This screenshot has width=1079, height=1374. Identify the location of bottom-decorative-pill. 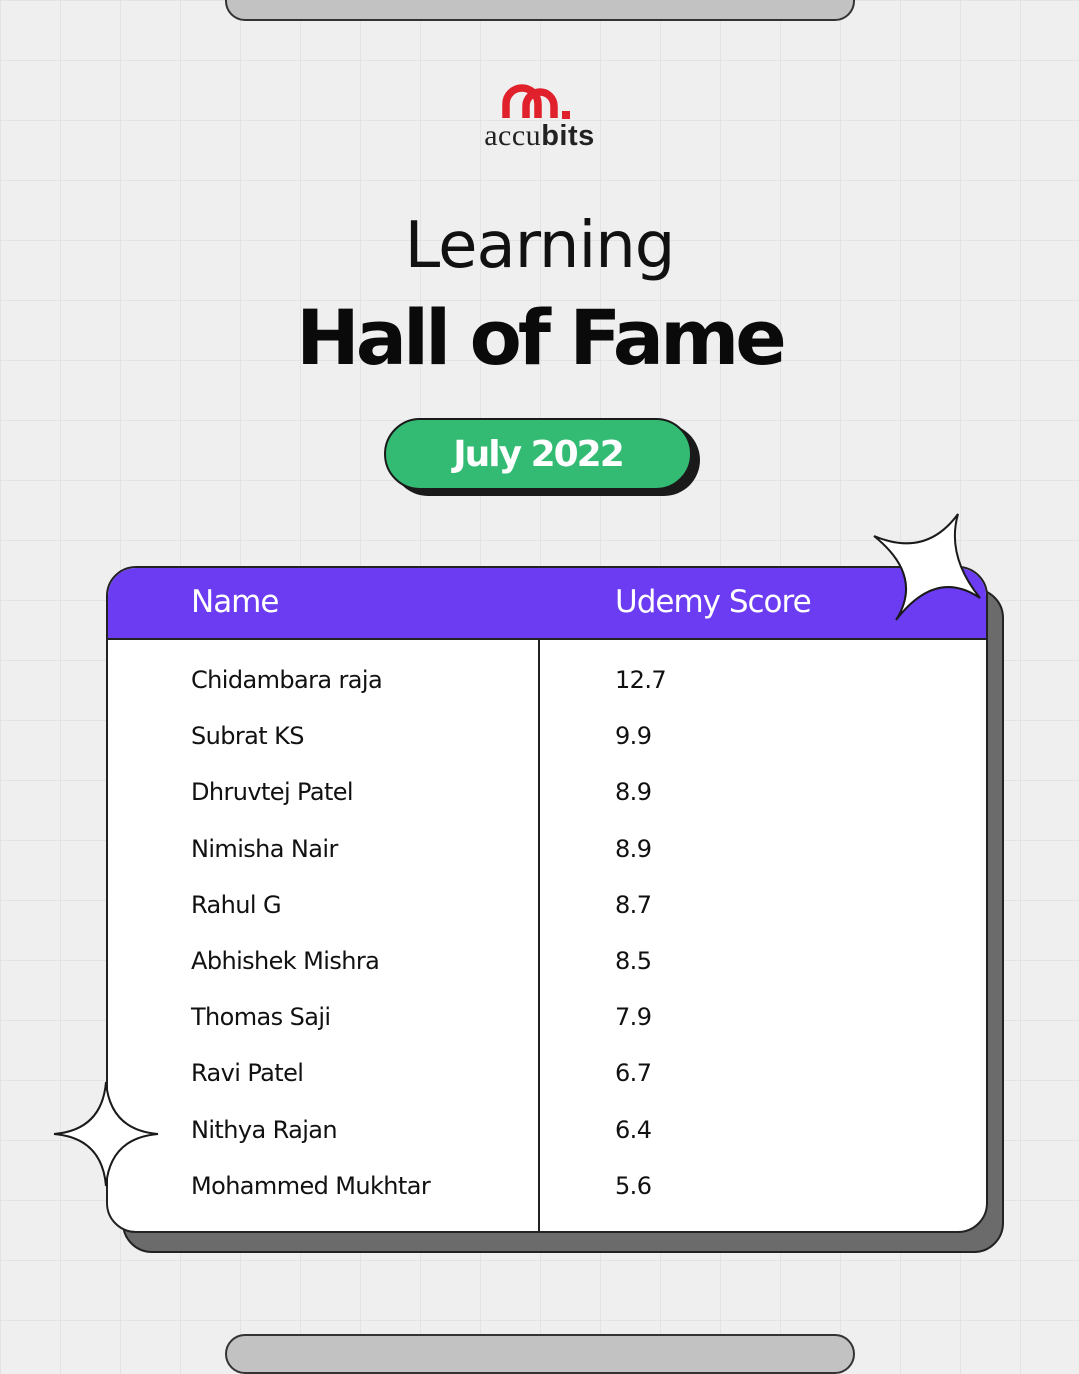
(540, 1354).